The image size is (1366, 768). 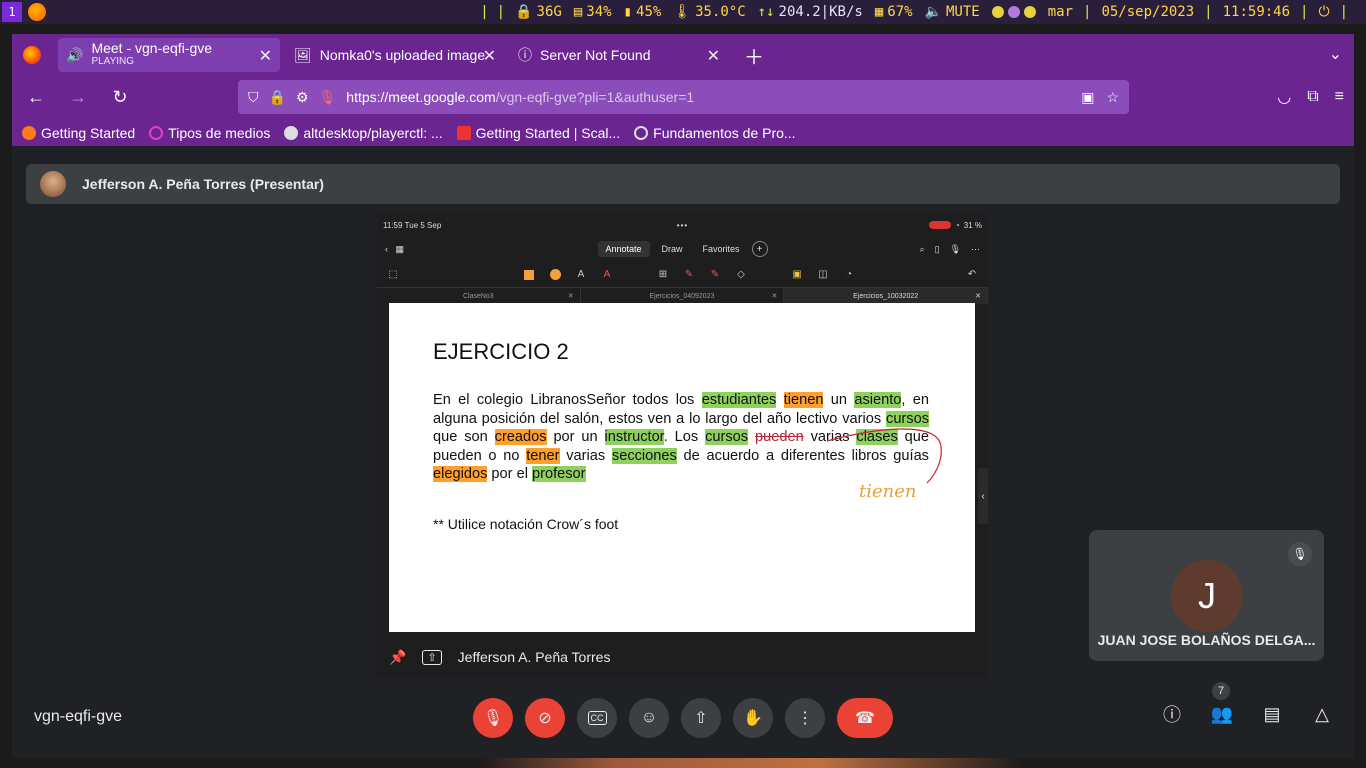 I want to click on shield-icon: ⛉, so click(x=253, y=97).